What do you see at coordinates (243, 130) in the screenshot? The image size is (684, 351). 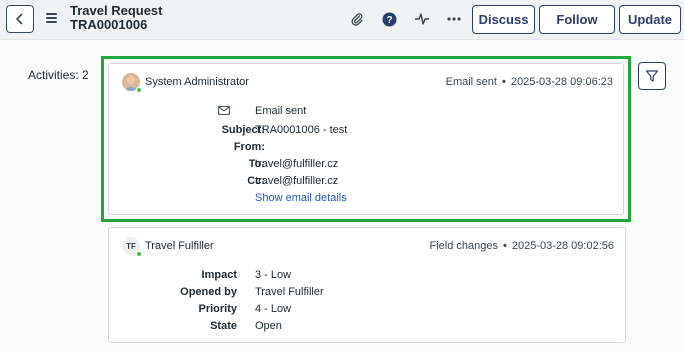 I see `field-label-subject: Subject:` at bounding box center [243, 130].